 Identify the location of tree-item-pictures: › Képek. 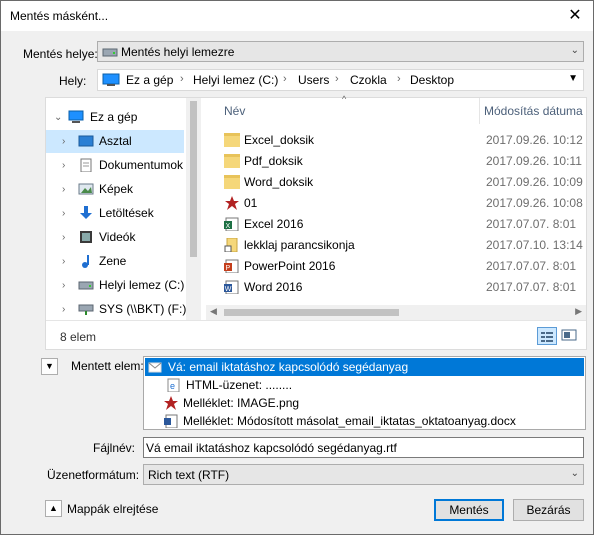
(115, 189).